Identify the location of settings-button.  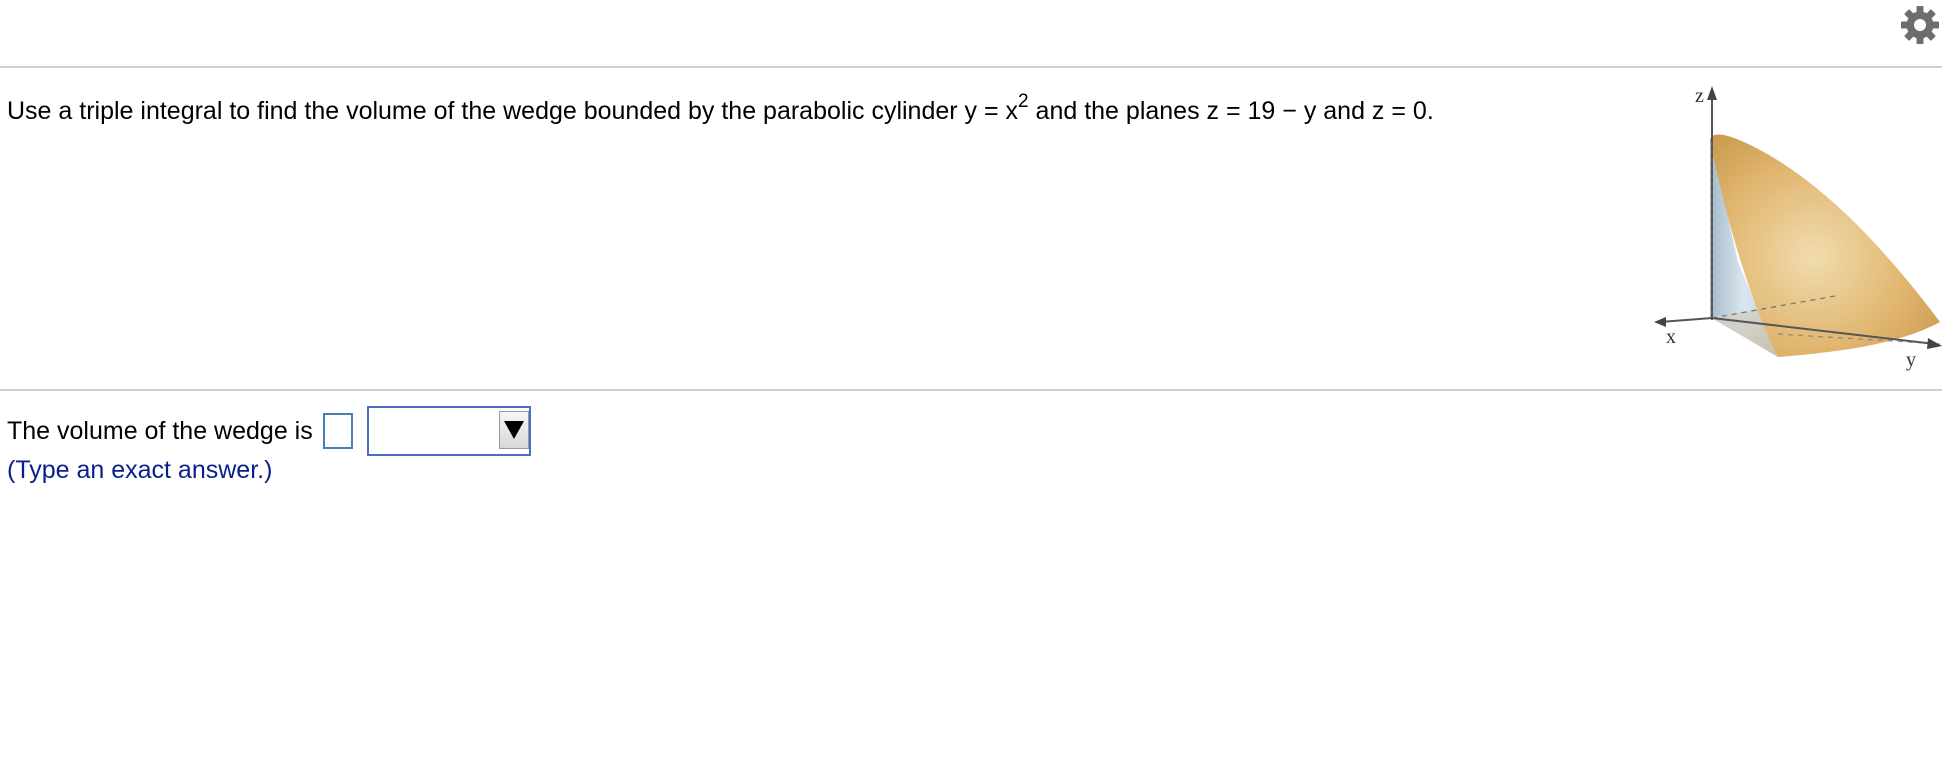
(1920, 25).